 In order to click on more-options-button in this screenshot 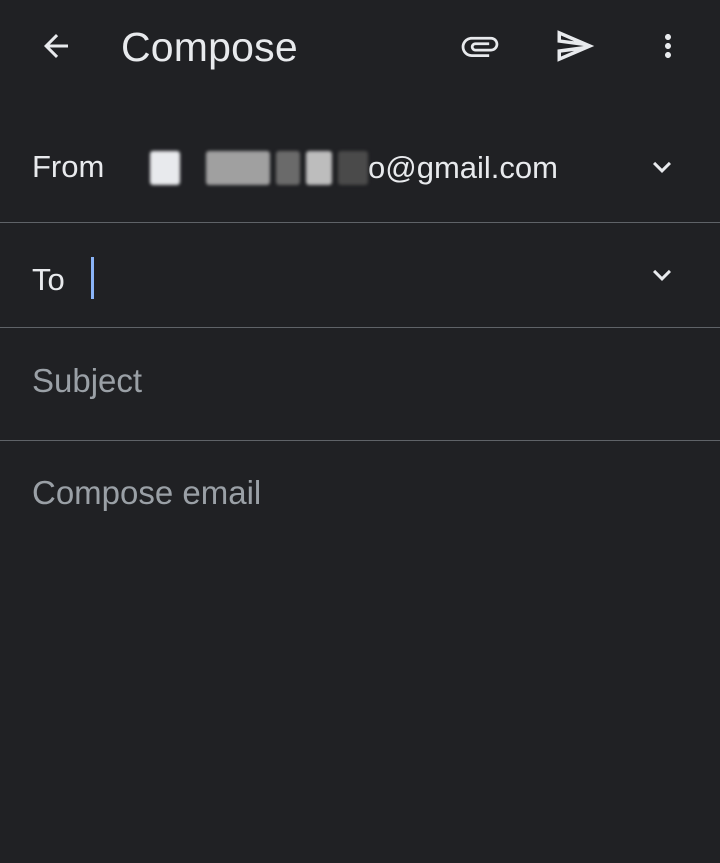, I will do `click(668, 46)`.